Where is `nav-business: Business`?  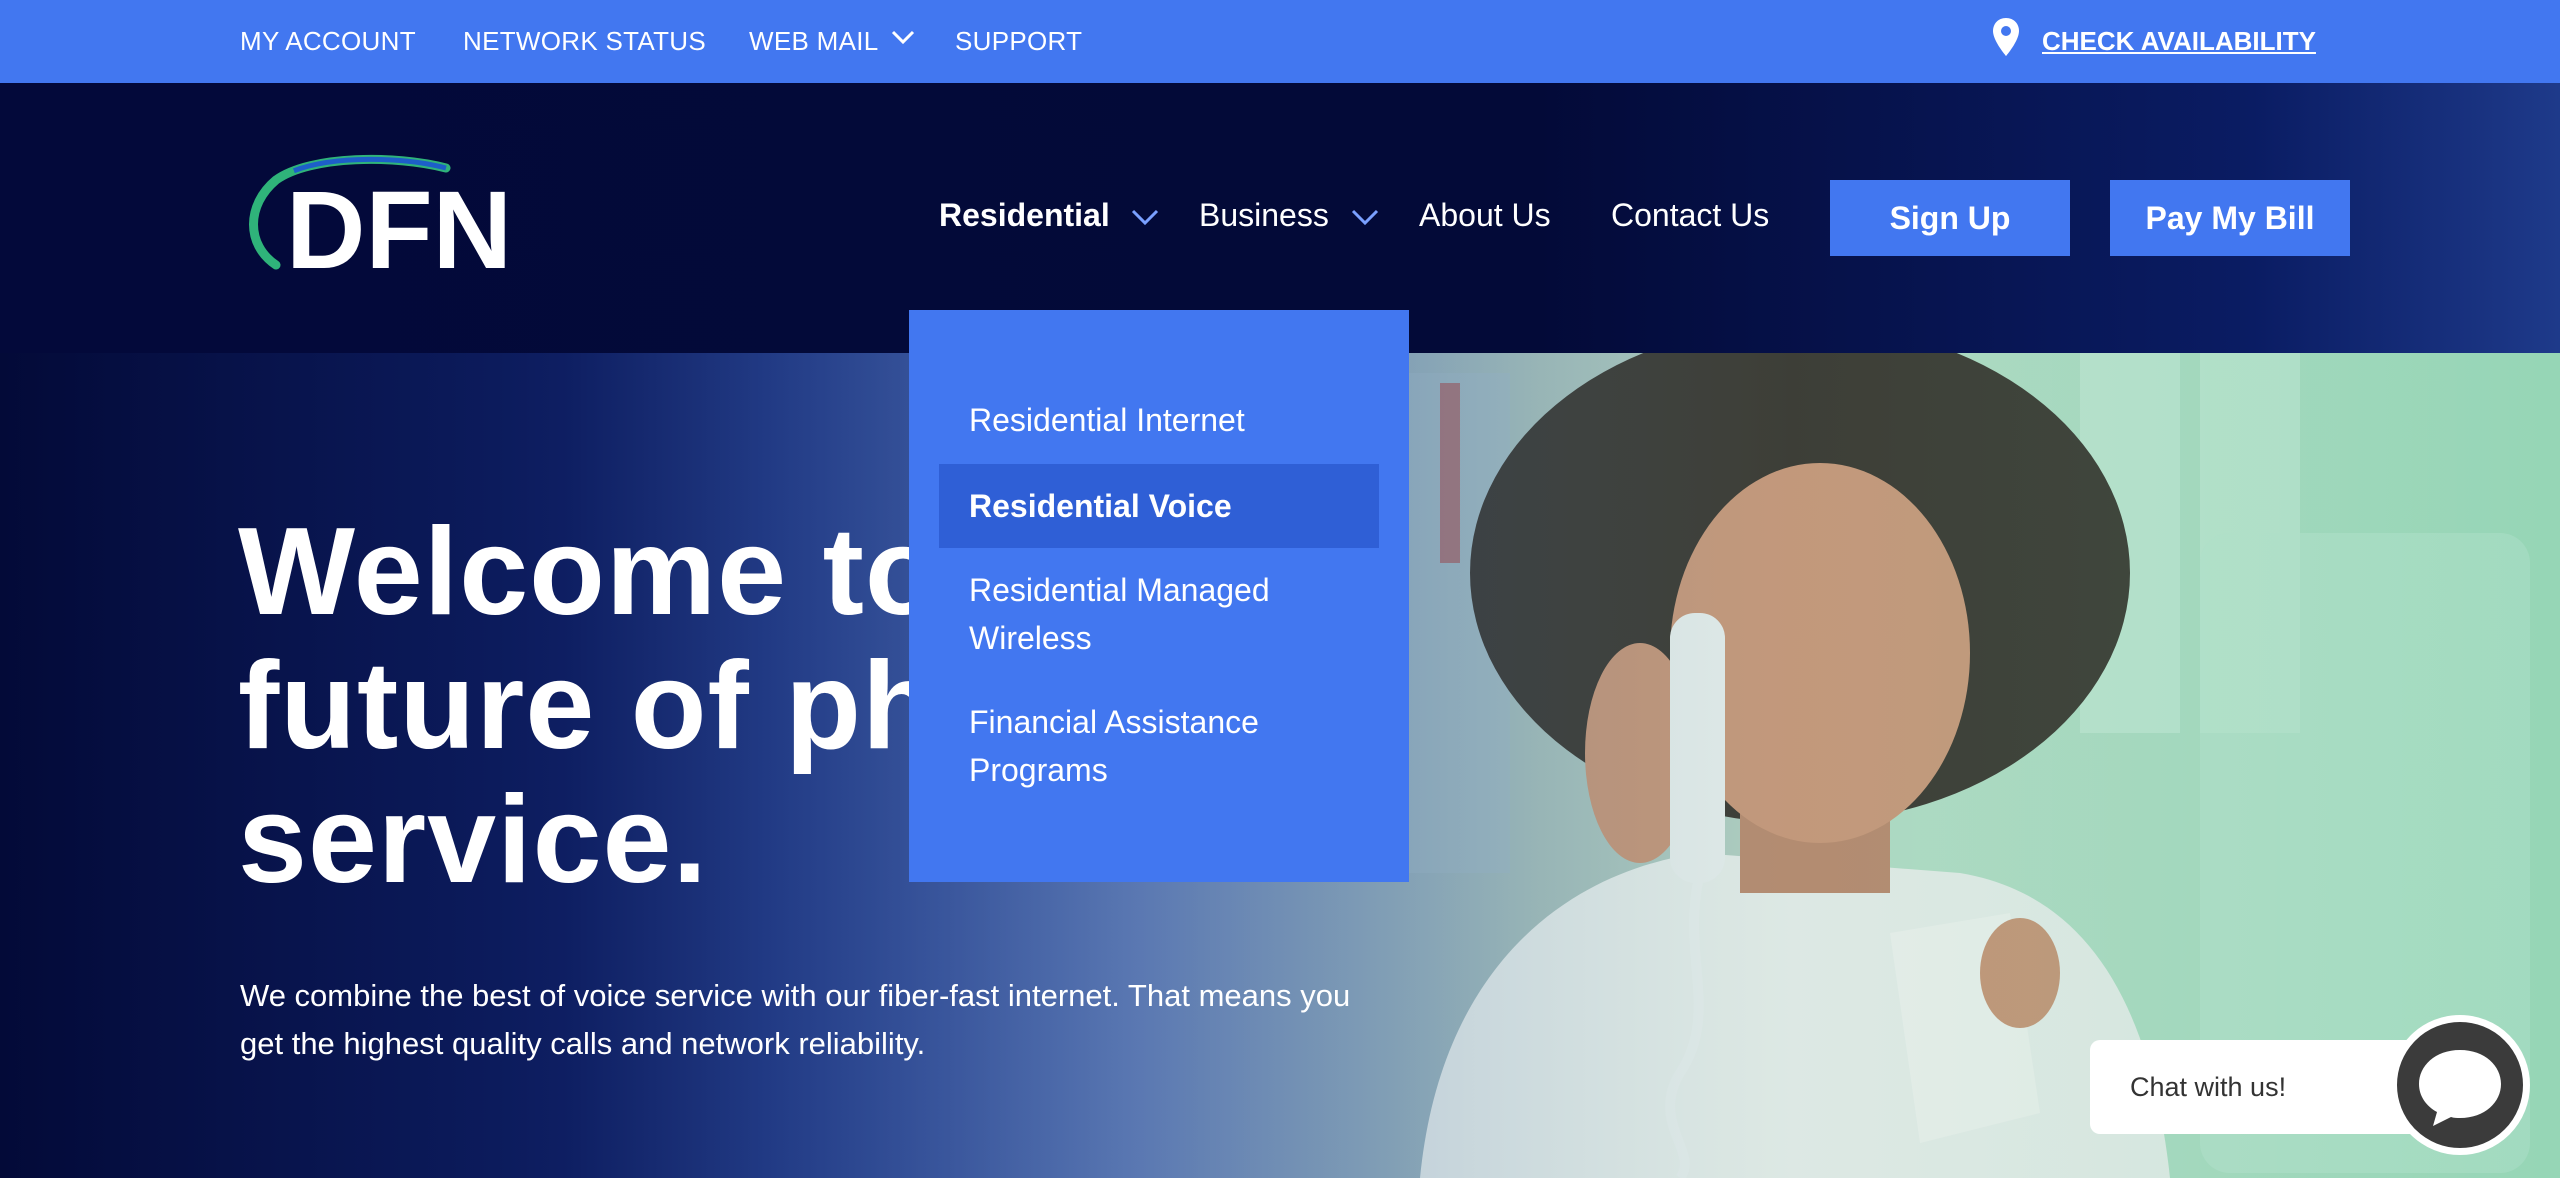 nav-business: Business is located at coordinates (1264, 215).